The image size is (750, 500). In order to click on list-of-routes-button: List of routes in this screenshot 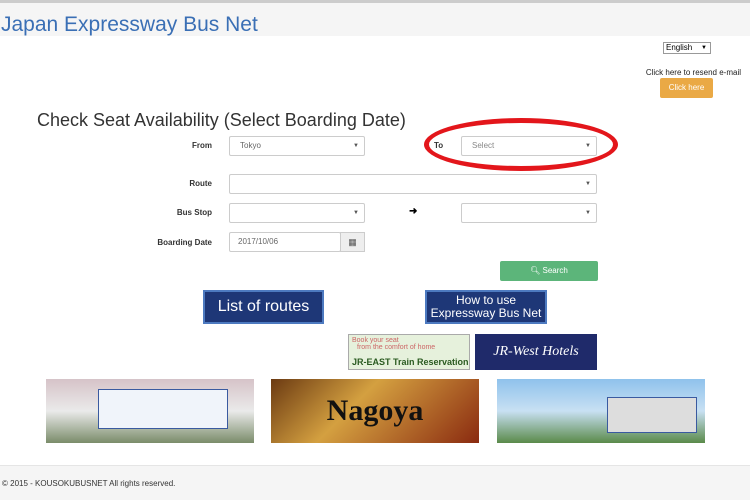, I will do `click(263, 307)`.